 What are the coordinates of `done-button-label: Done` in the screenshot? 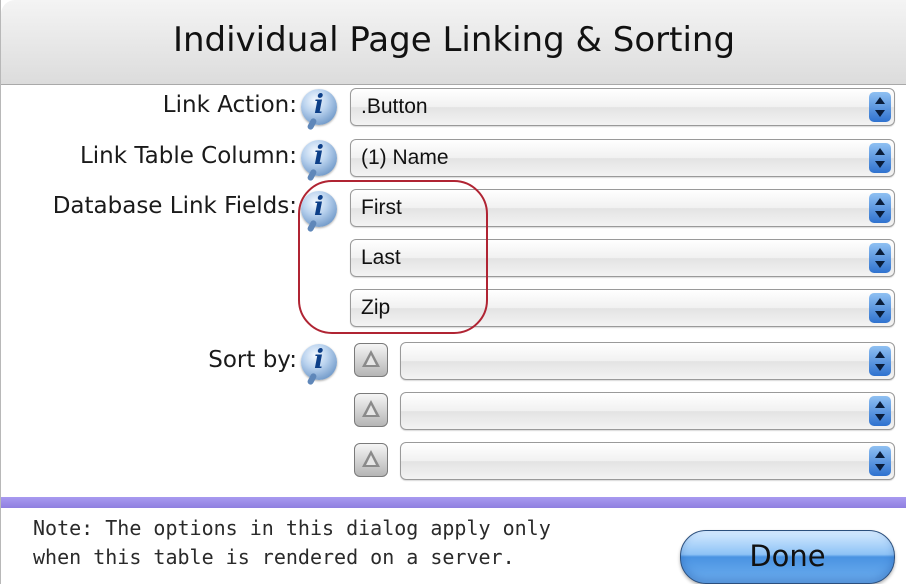 It's located at (787, 556).